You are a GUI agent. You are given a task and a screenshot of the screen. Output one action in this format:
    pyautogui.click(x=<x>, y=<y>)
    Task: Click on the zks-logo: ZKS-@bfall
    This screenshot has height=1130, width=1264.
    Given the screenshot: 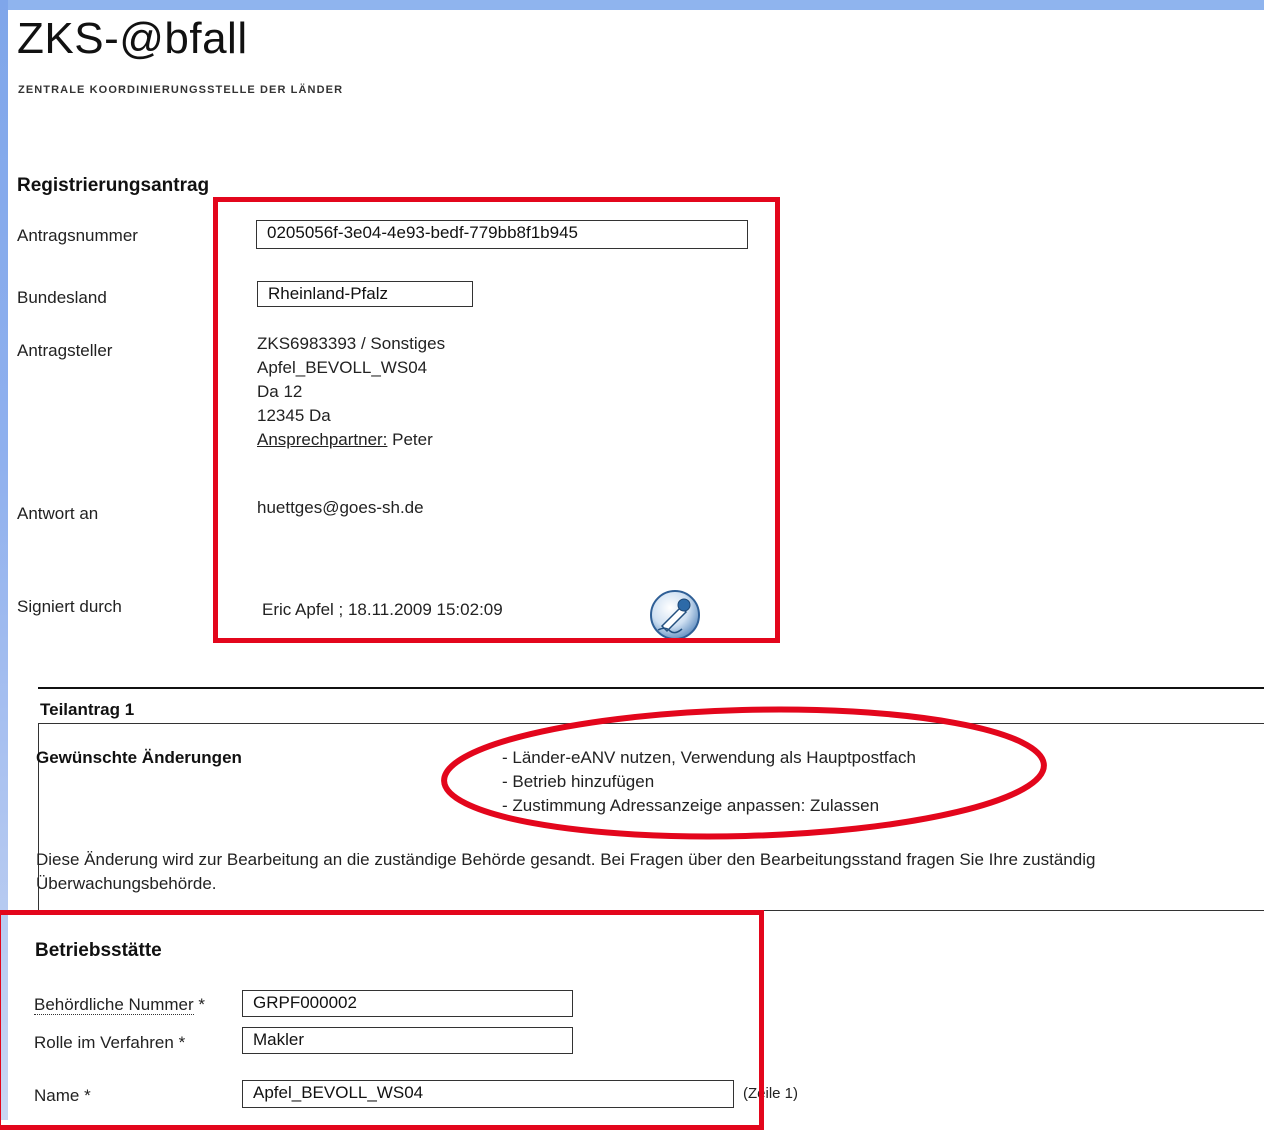 What is the action you would take?
    pyautogui.click(x=132, y=38)
    